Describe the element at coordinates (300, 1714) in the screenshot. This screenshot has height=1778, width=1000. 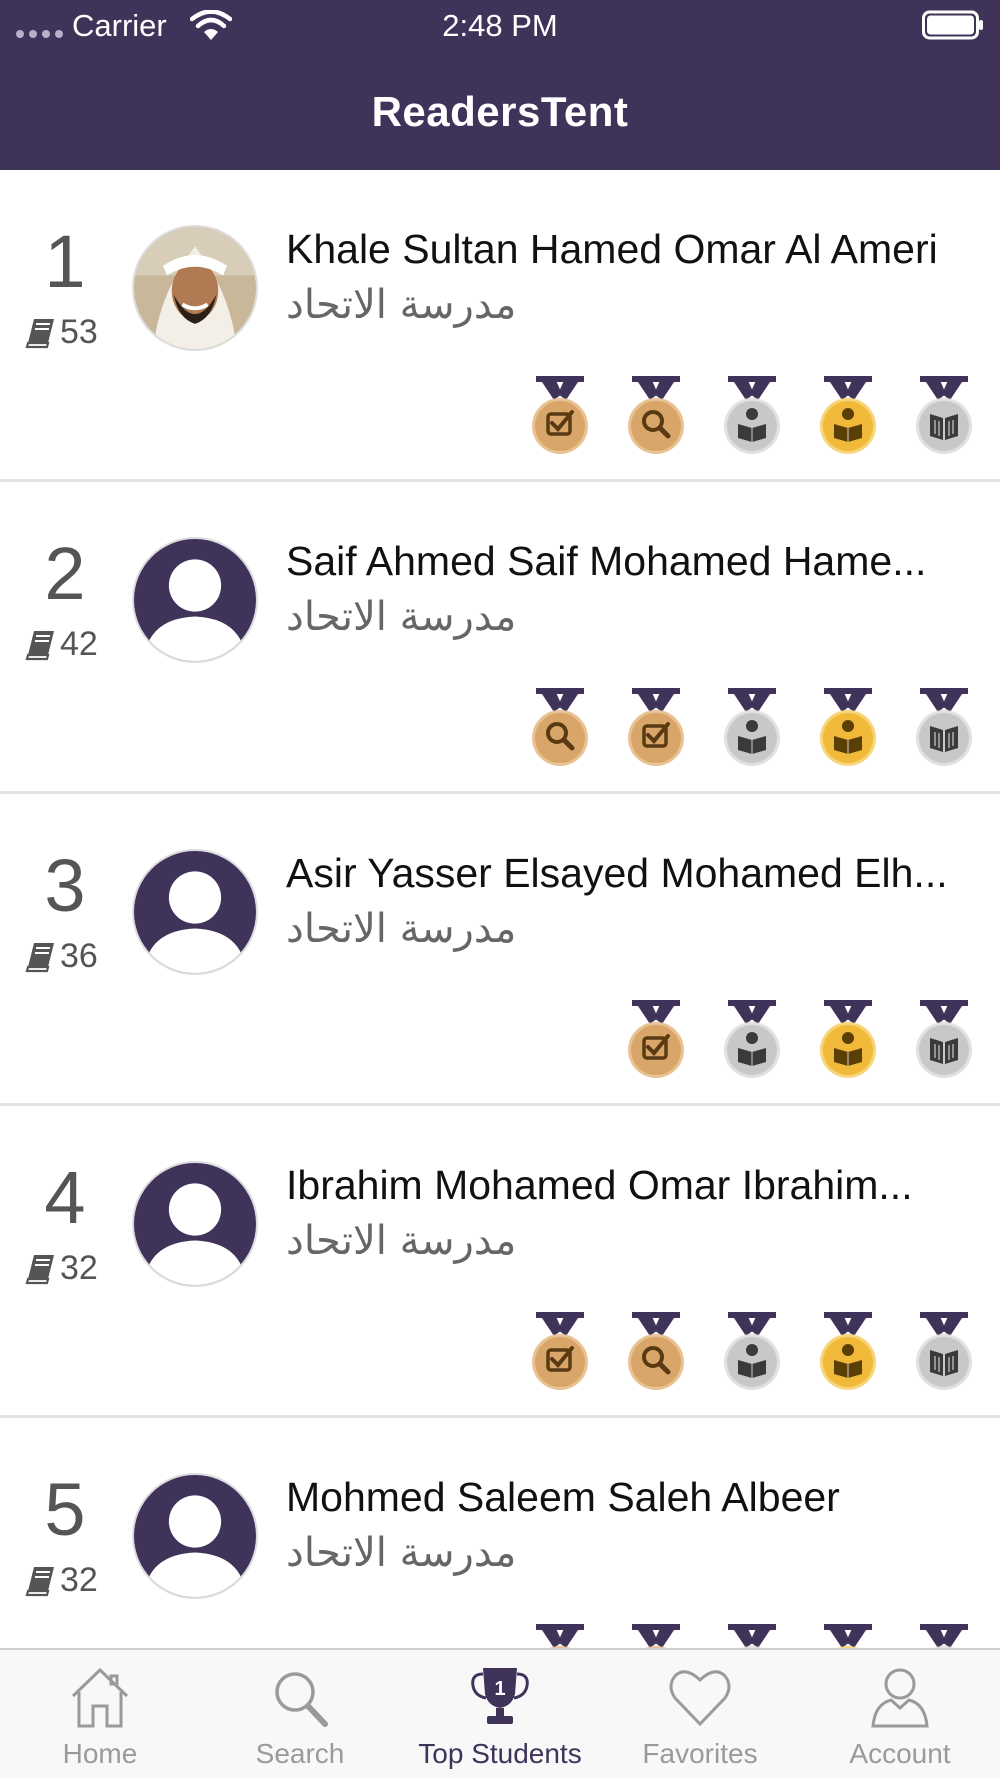
I see `tab-search: Search` at that location.